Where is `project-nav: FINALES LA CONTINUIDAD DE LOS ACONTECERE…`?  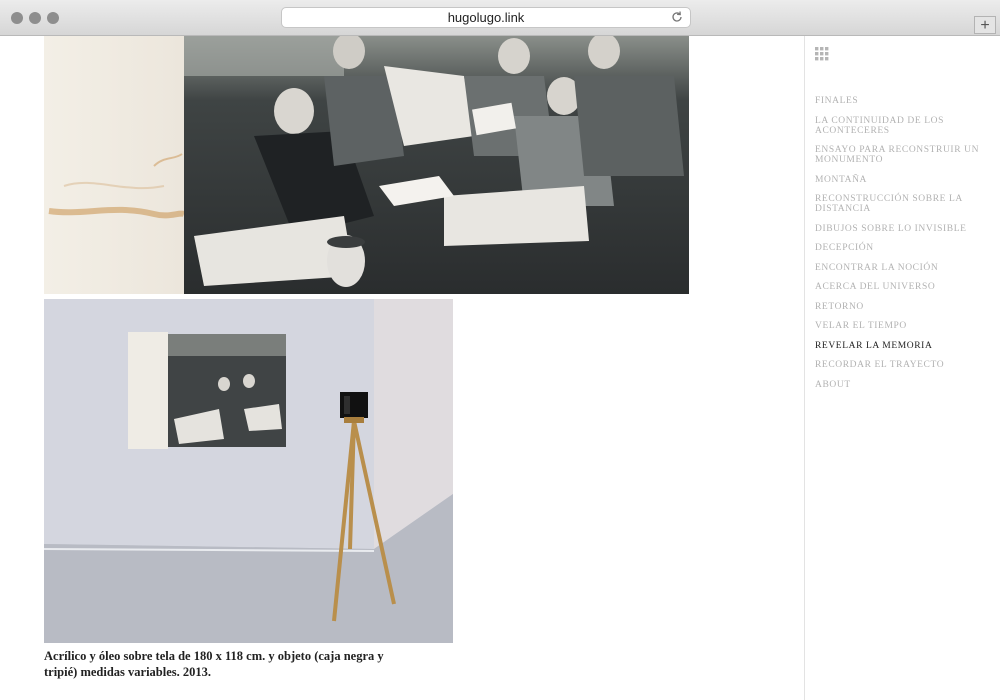 project-nav: FINALES LA CONTINUIDAD DE LOS ACONTECERE… is located at coordinates (905, 247).